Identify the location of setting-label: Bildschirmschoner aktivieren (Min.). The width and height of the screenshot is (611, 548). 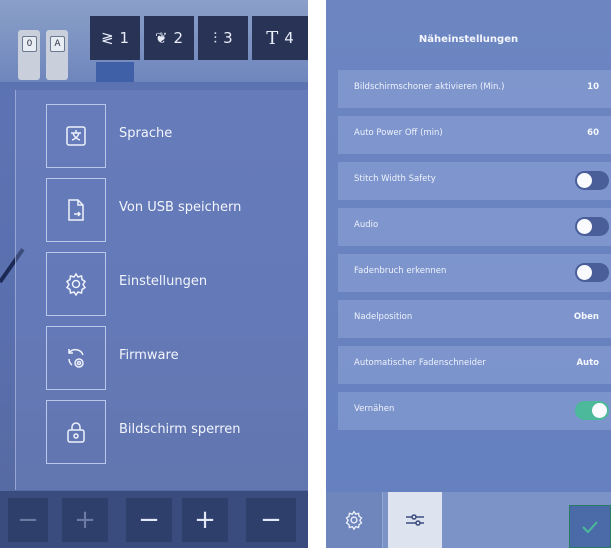
(429, 87).